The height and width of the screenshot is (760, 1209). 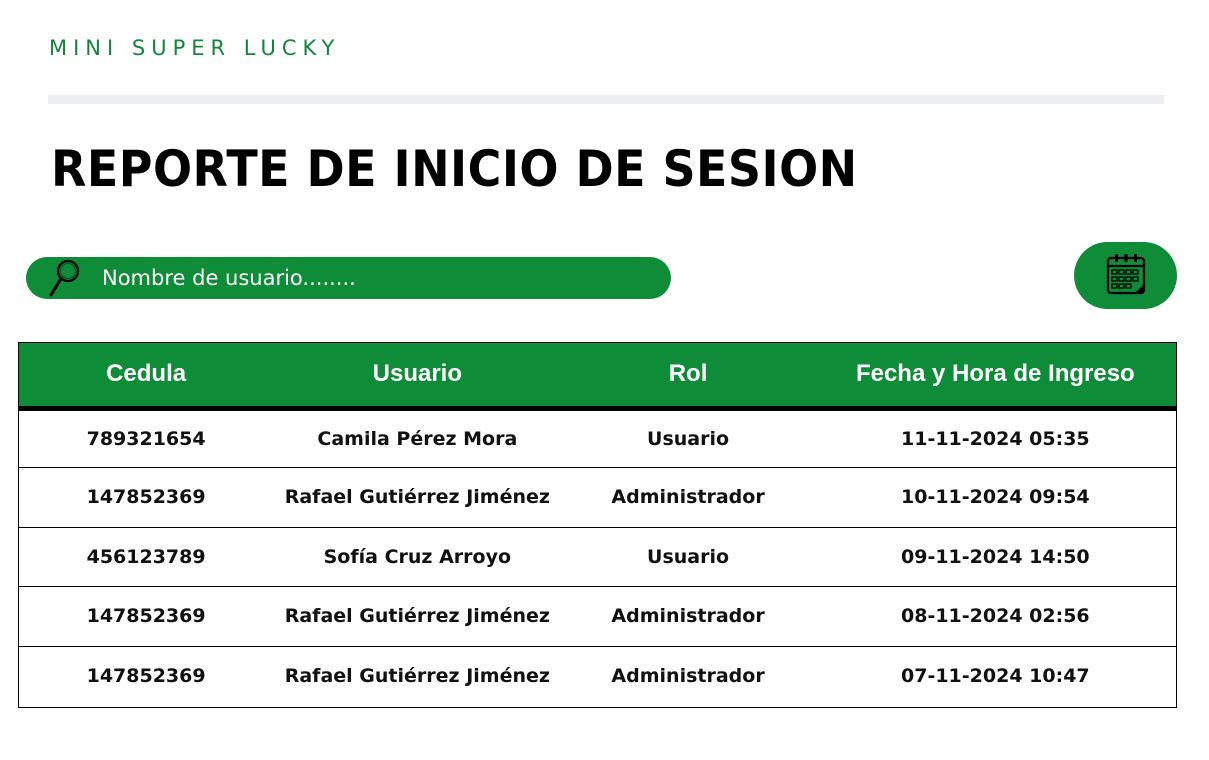 What do you see at coordinates (65, 278) in the screenshot?
I see `magnifier-icon` at bounding box center [65, 278].